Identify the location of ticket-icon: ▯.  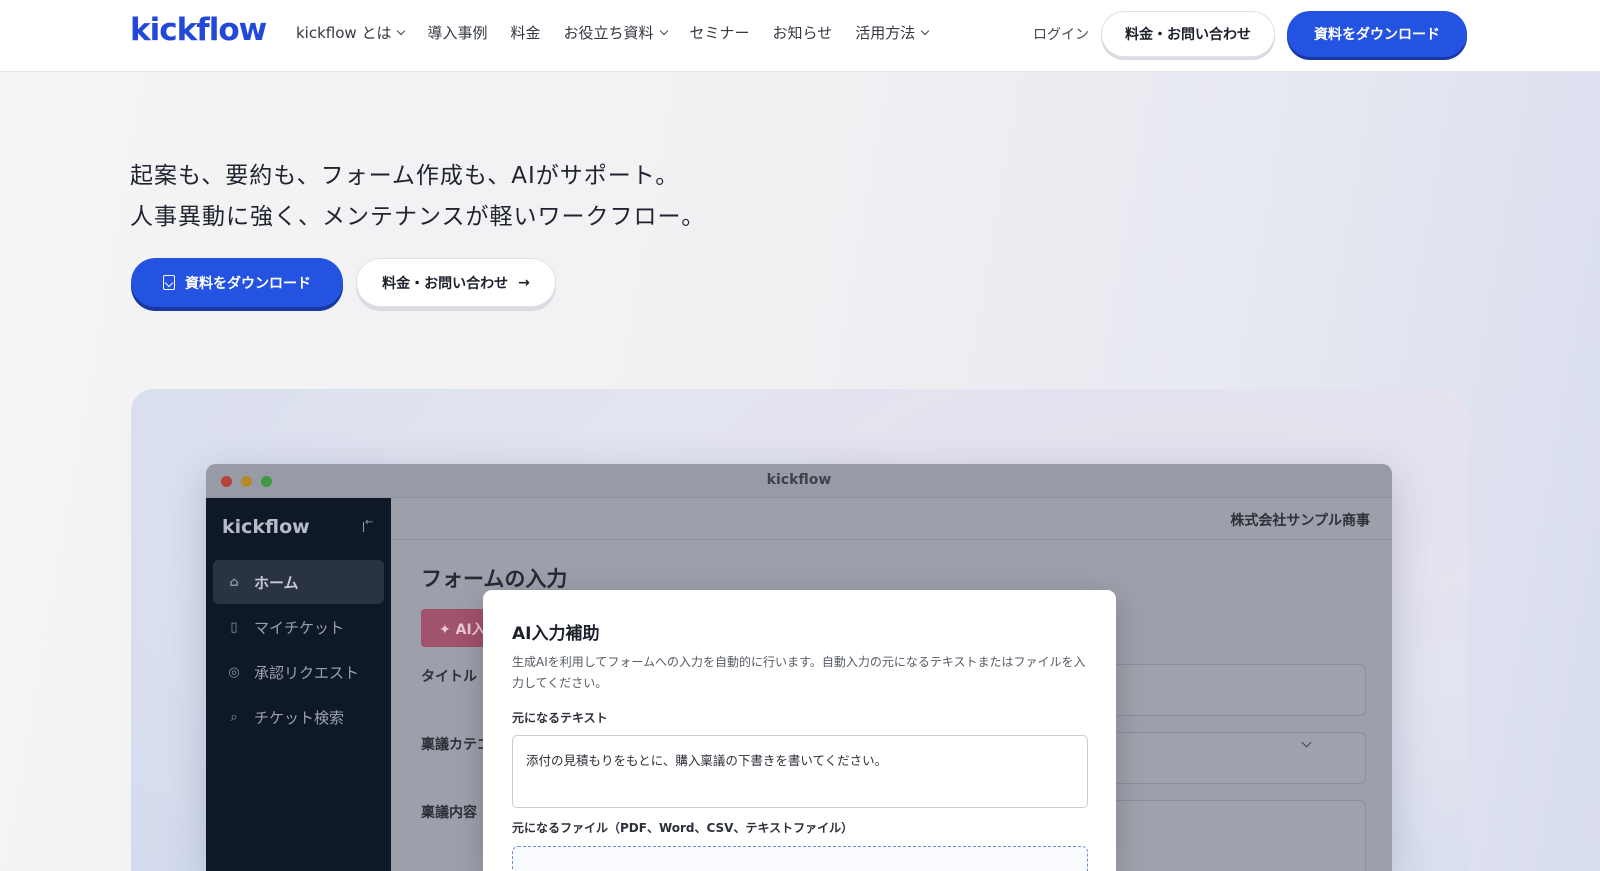
(234, 627).